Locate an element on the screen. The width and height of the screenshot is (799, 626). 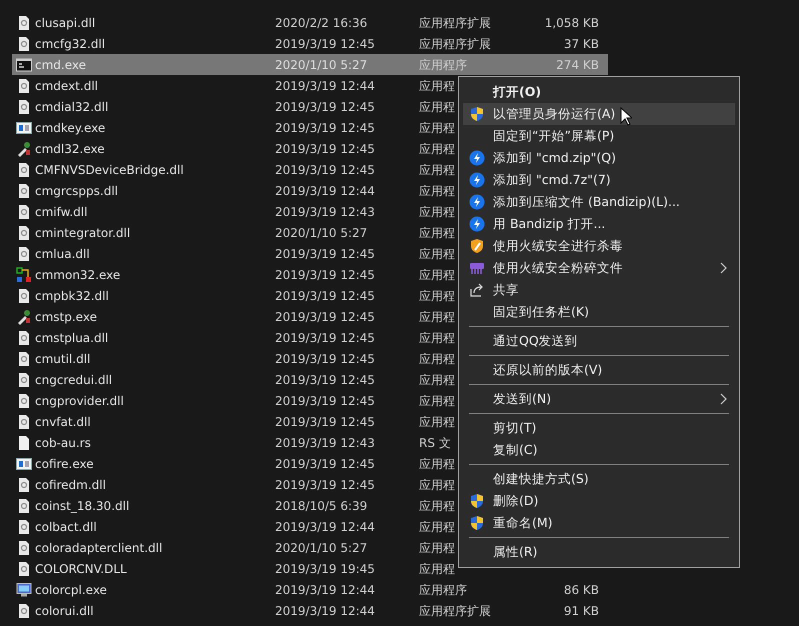
file-name: cmdial32.dll is located at coordinates (72, 107).